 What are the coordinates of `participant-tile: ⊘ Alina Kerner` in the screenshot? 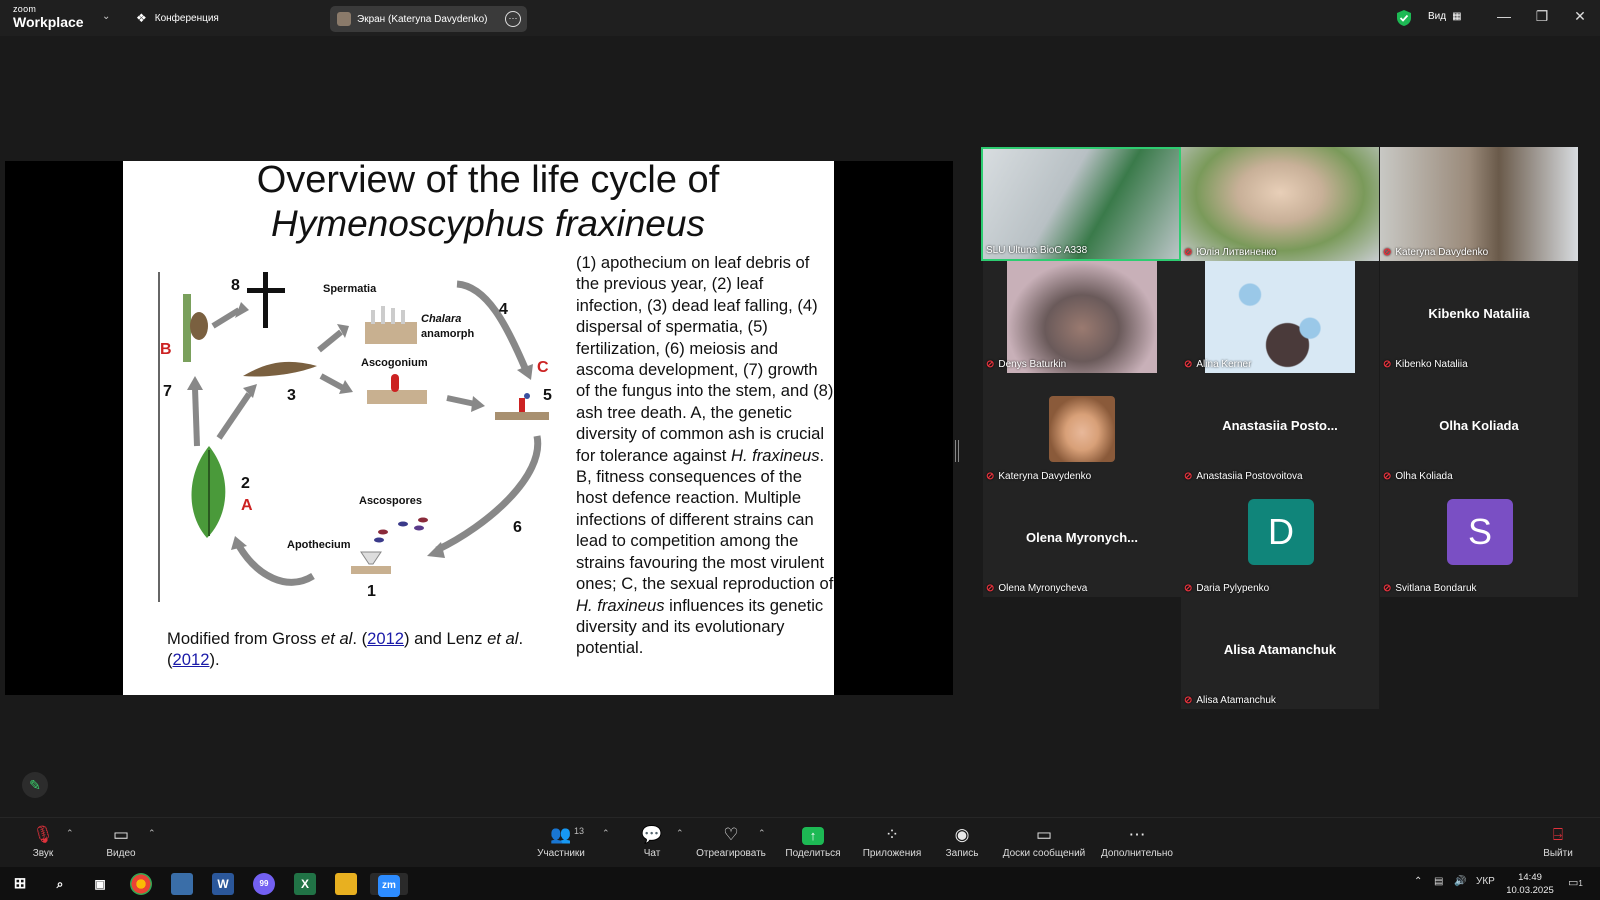 It's located at (1280, 317).